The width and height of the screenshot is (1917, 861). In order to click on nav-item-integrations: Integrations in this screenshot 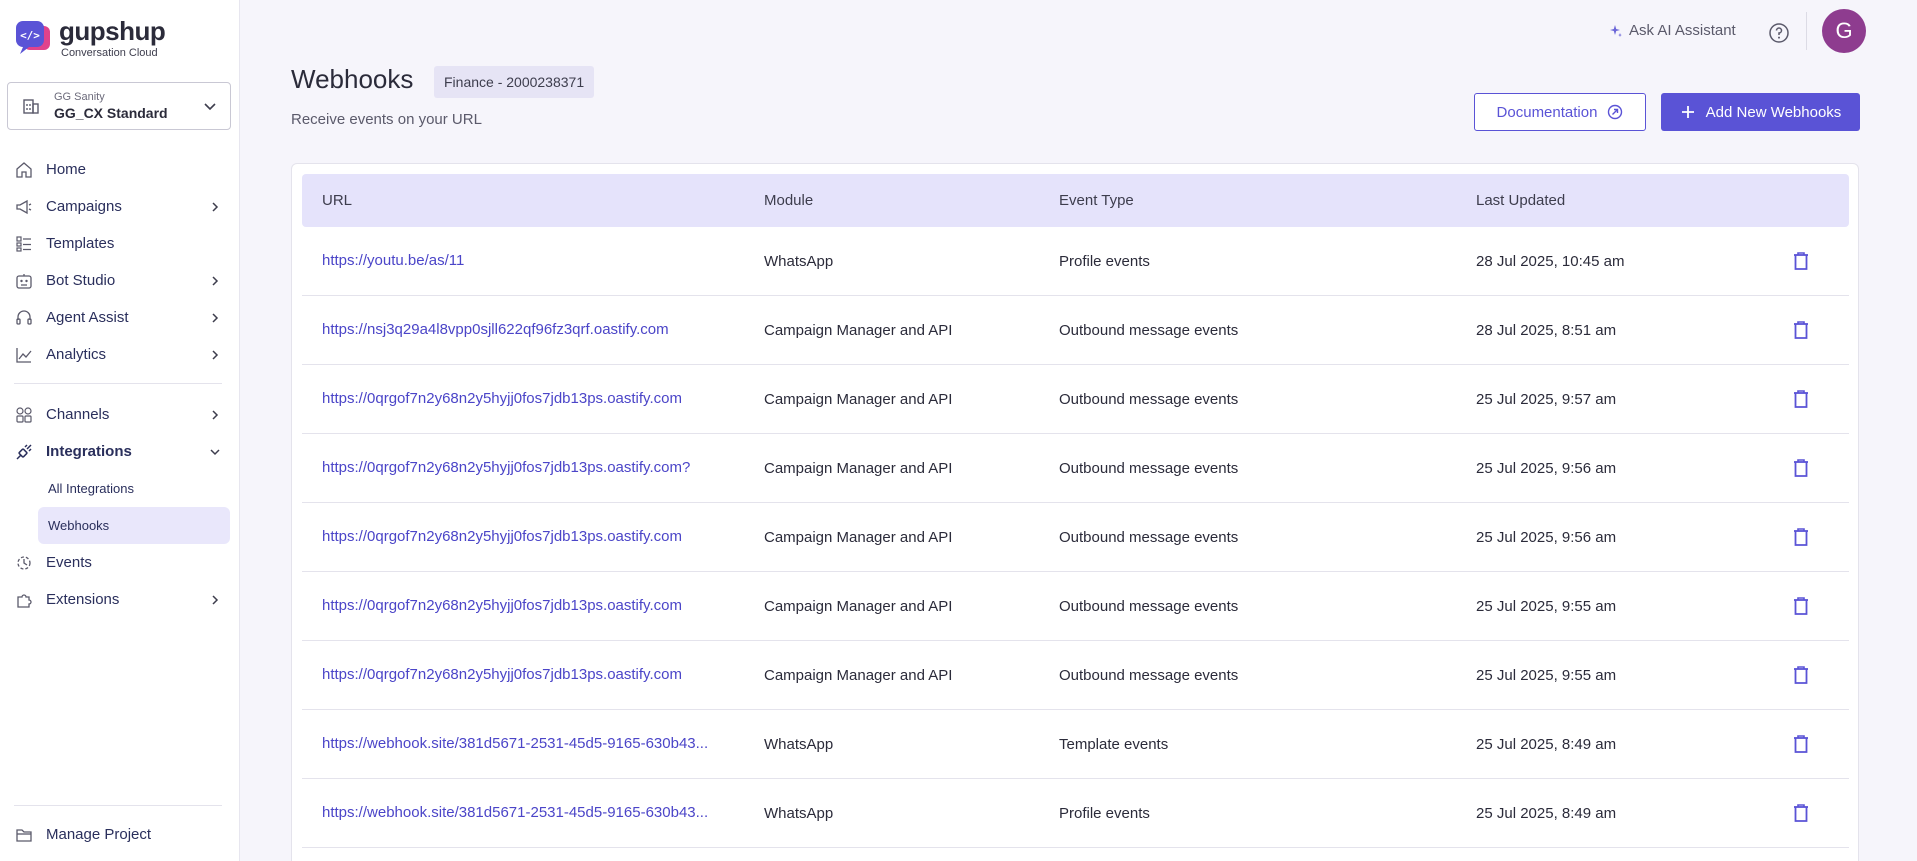, I will do `click(120, 451)`.